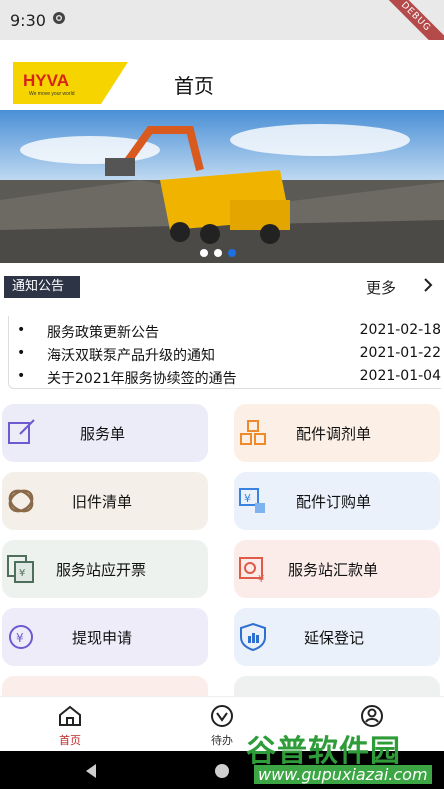 This screenshot has height=789, width=444. Describe the element at coordinates (103, 333) in the screenshot. I see `notice-title: 服务政策更新公告` at that location.